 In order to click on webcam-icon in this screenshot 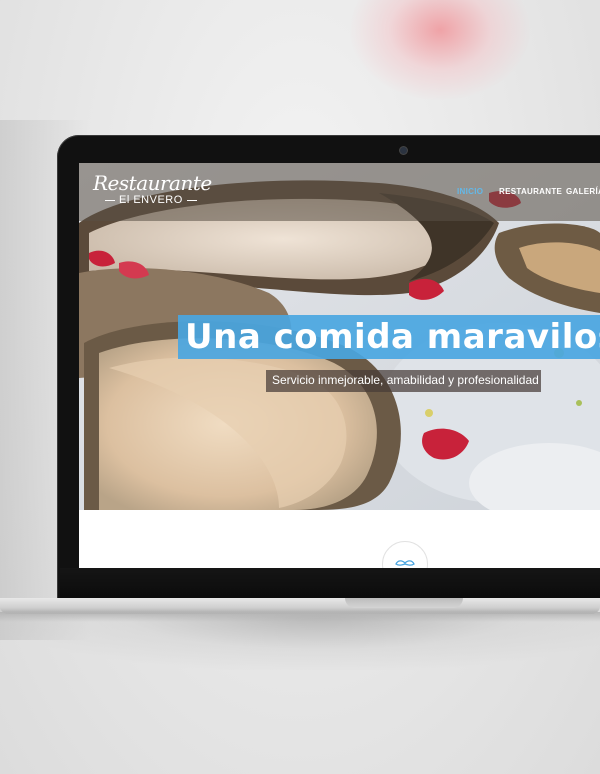, I will do `click(403, 150)`.